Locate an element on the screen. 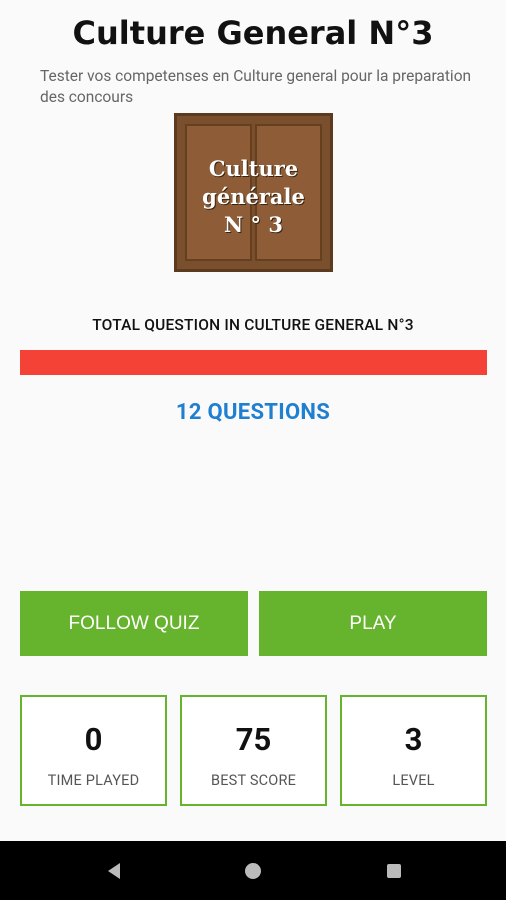 The width and height of the screenshot is (506, 900). stat-best-score: 75 BEST SCORE is located at coordinates (253, 750).